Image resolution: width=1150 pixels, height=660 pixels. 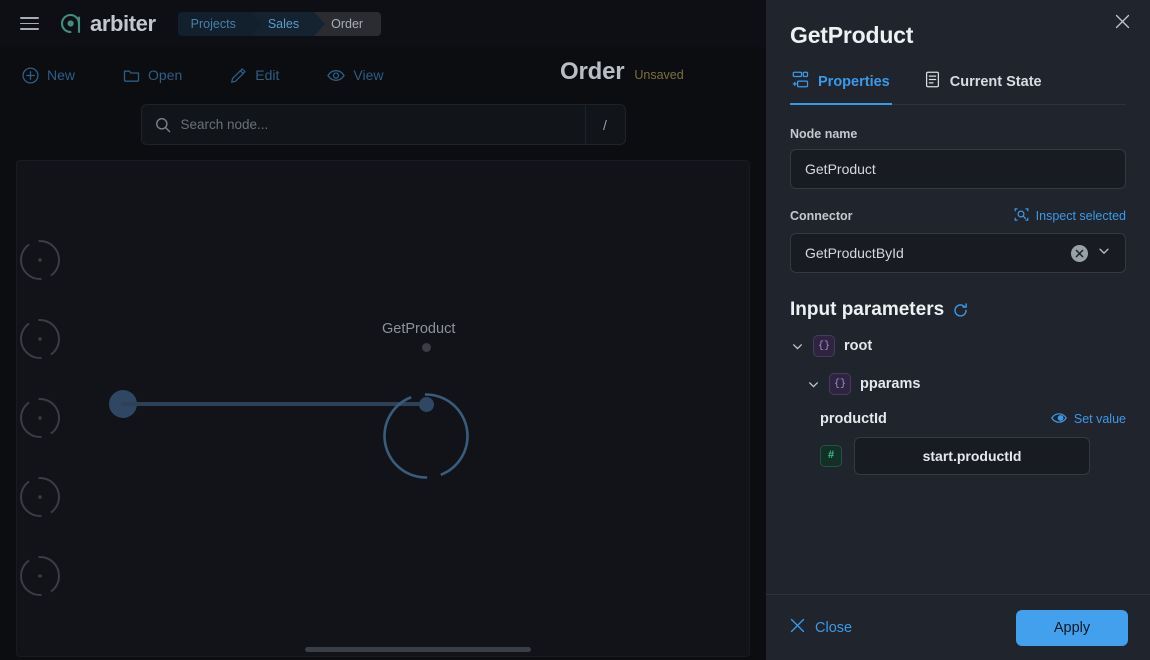 I want to click on tree-node-label: root, so click(x=858, y=346).